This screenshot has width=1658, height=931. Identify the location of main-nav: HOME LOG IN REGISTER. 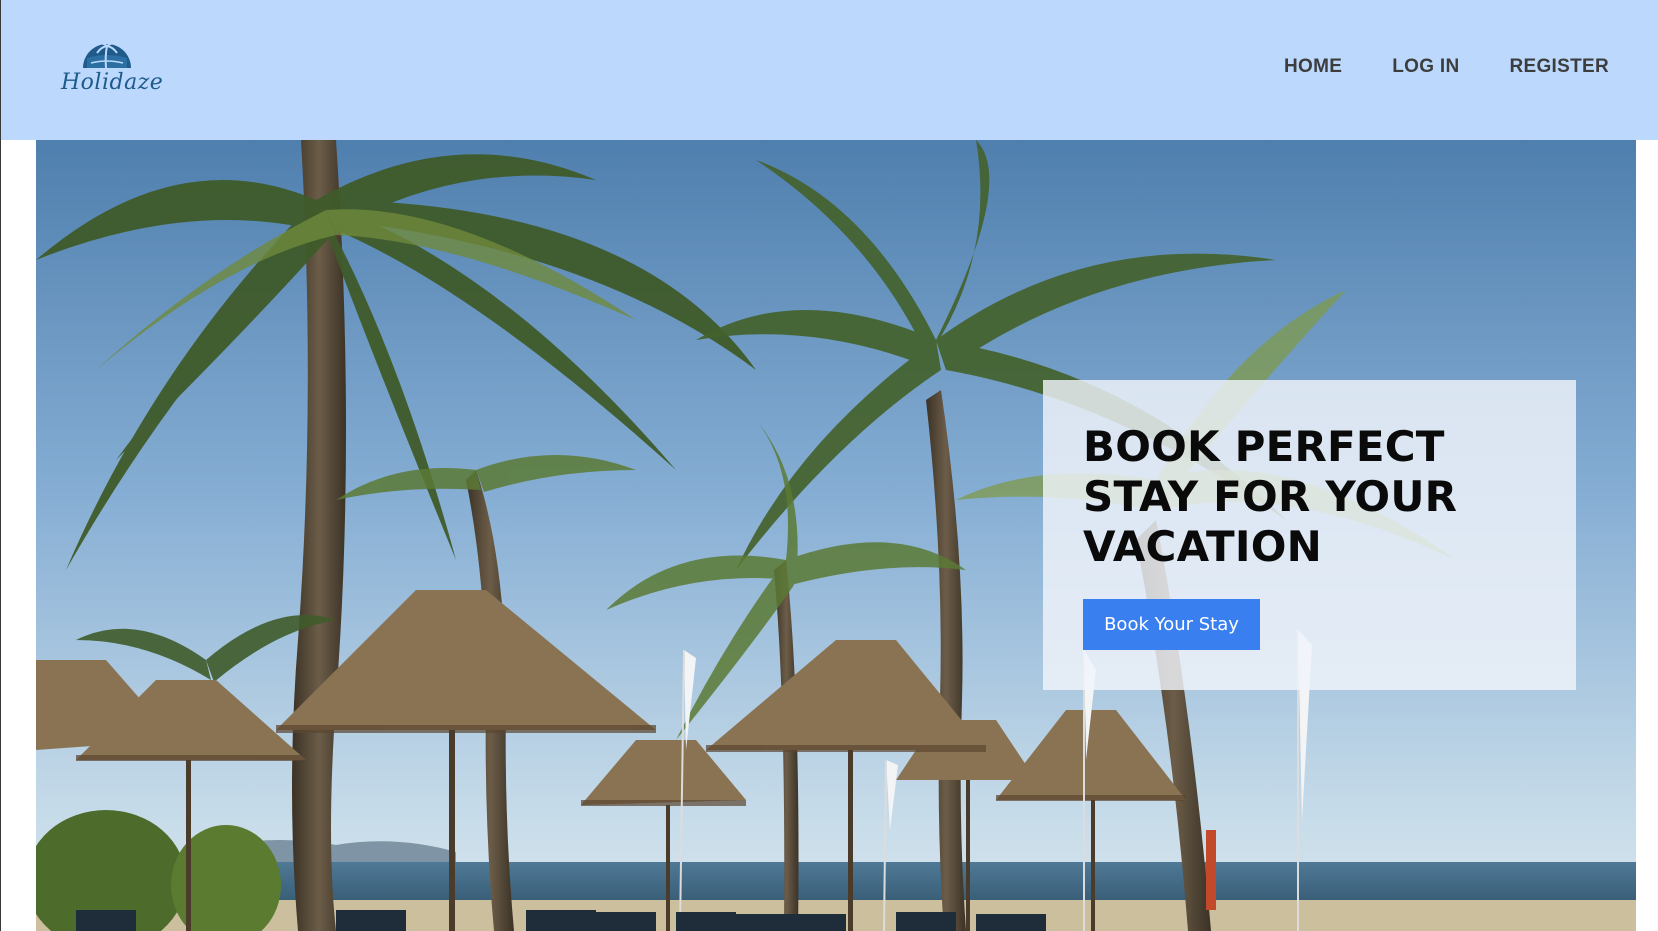
(1446, 67).